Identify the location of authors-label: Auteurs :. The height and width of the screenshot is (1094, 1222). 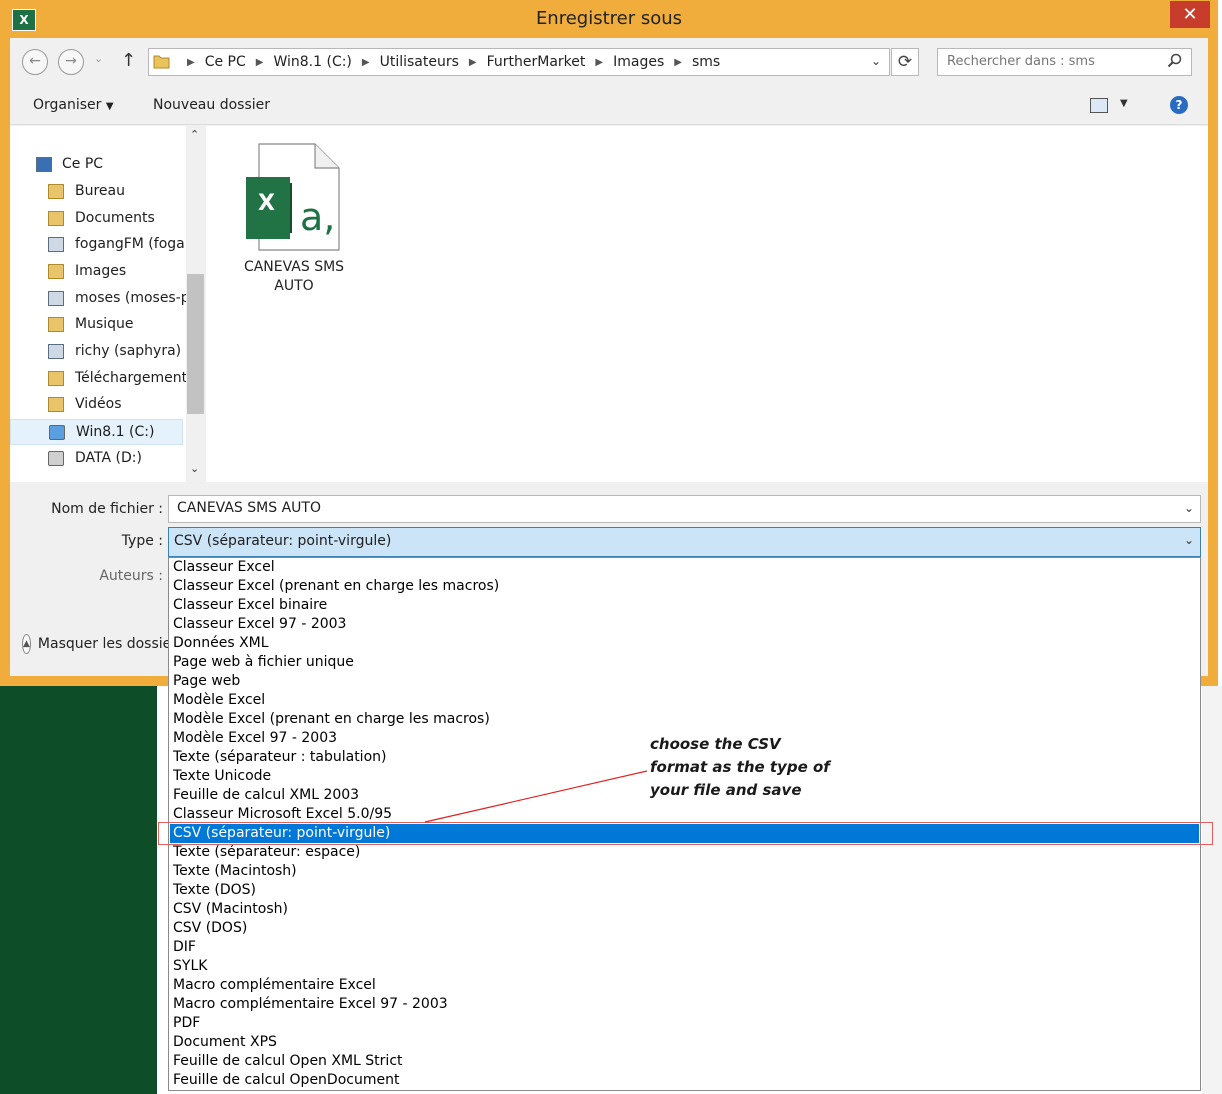
(131, 576).